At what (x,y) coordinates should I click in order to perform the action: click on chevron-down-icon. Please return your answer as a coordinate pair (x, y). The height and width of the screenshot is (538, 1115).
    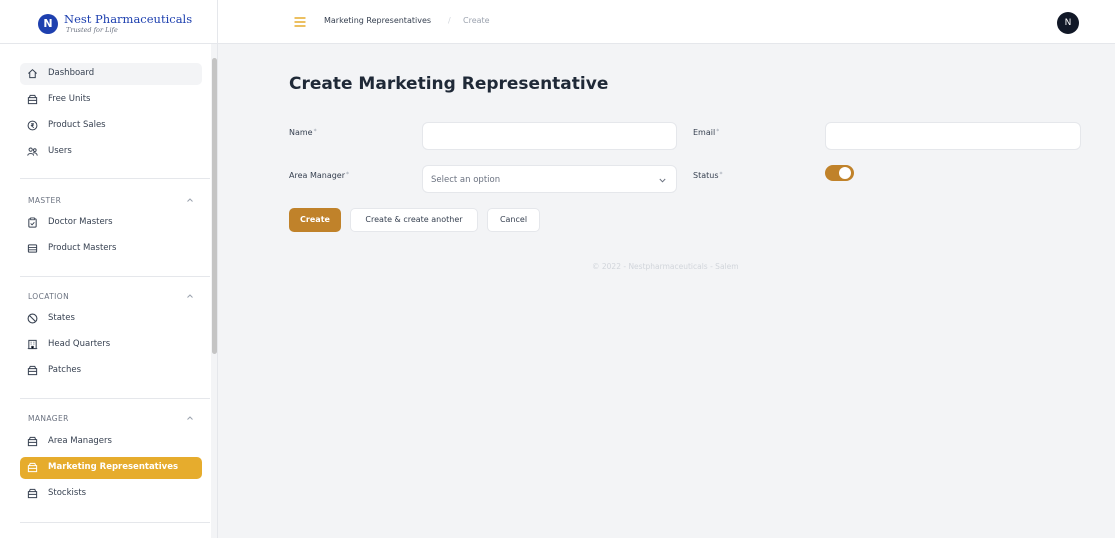
    Looking at the image, I should click on (662, 180).